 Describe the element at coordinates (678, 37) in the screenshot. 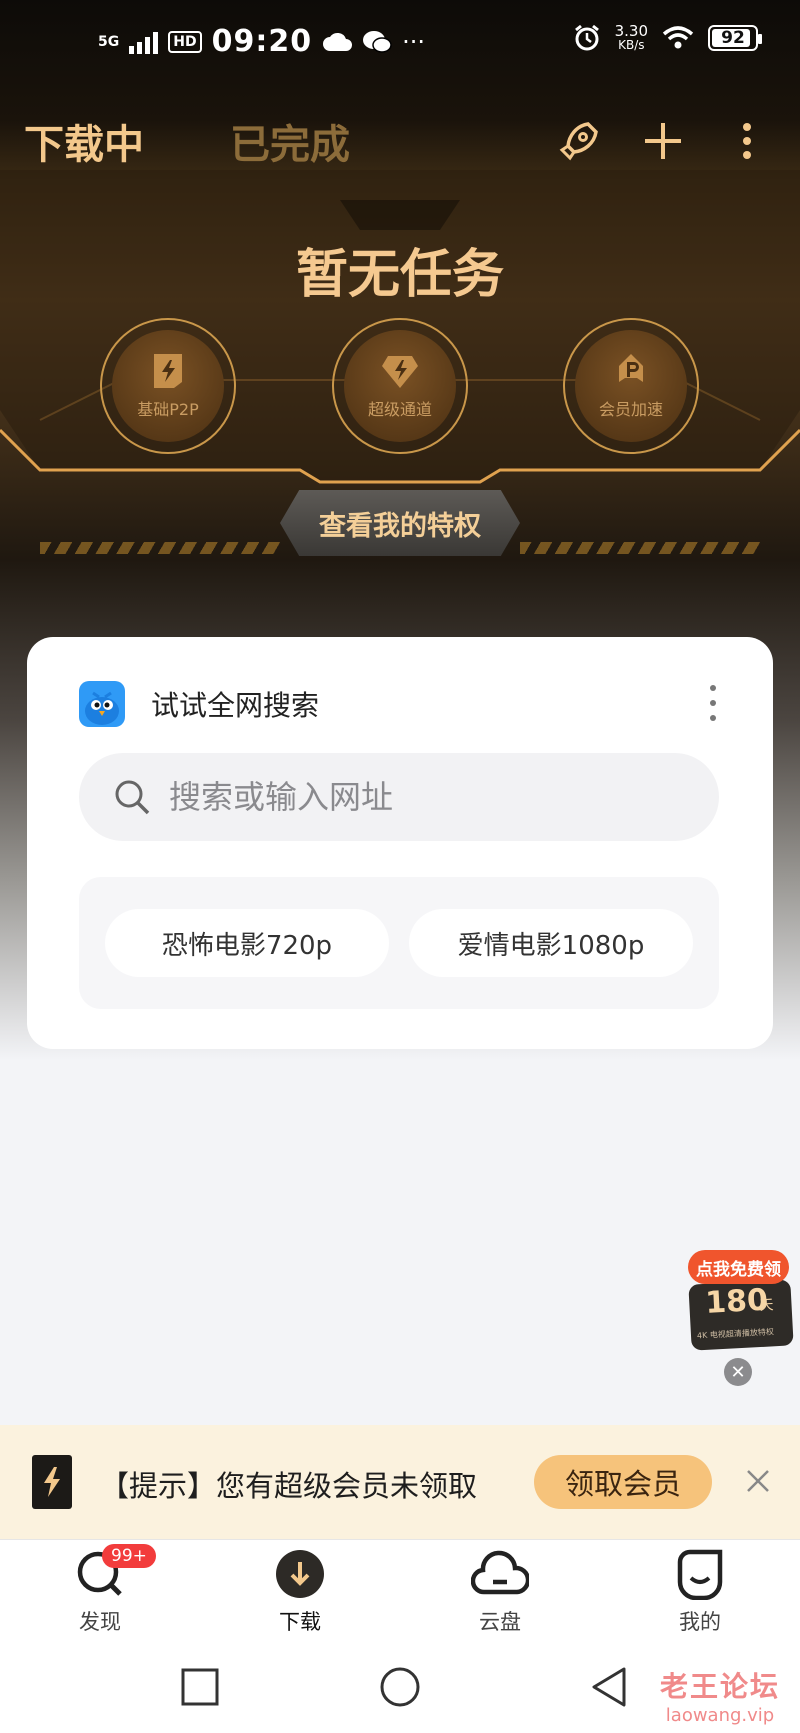

I see `wifi-icon` at that location.